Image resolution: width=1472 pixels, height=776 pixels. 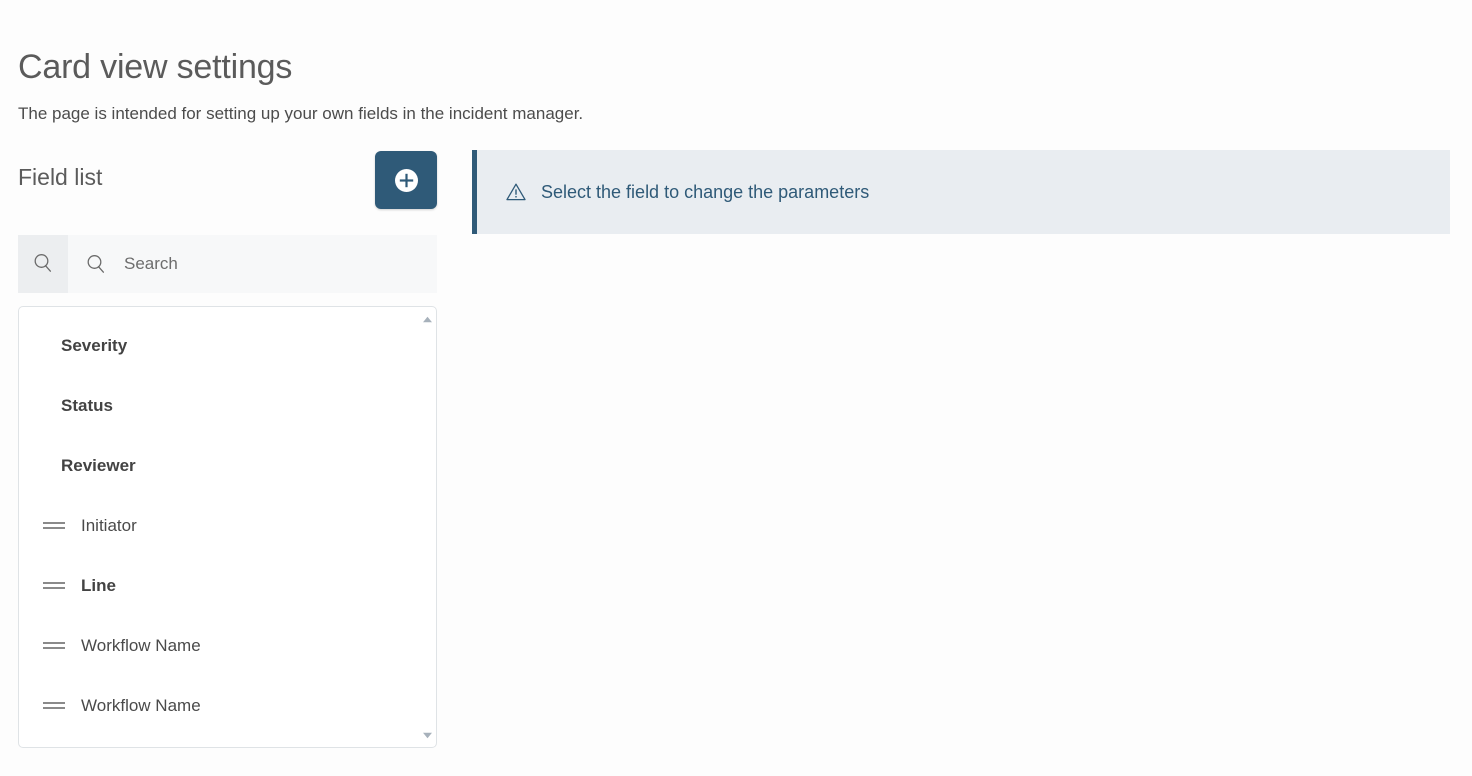 I want to click on triangle-down-icon, so click(x=427, y=735).